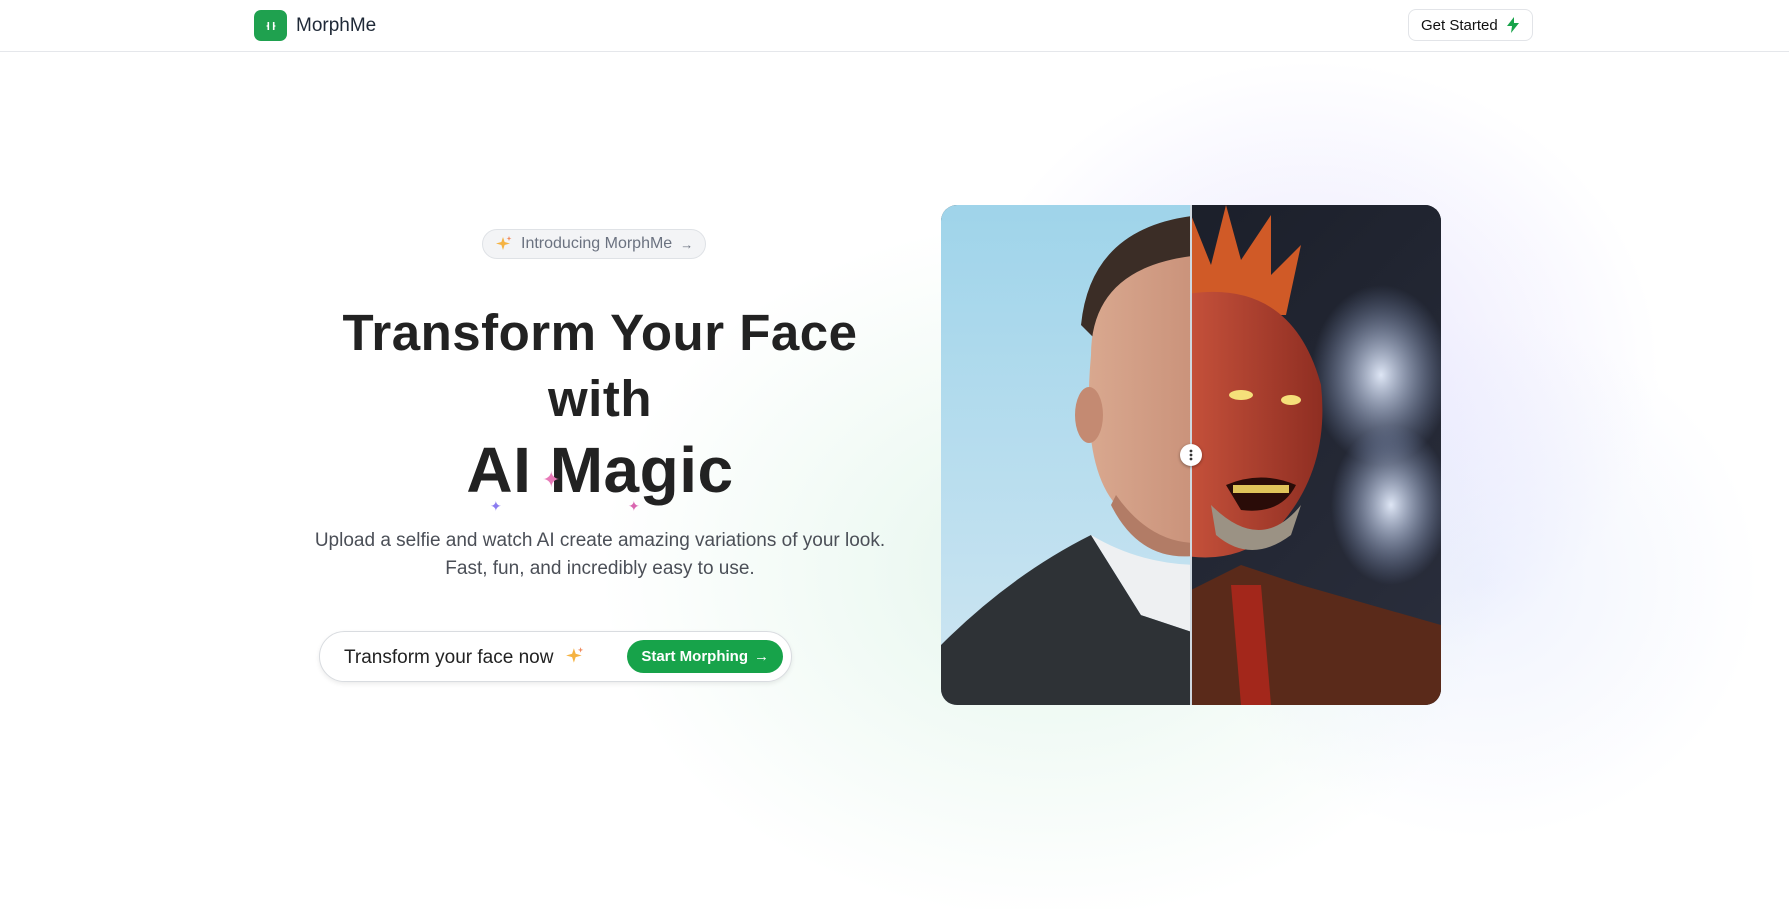 This screenshot has width=1789, height=909. Describe the element at coordinates (894, 26) in the screenshot. I see `top-nav: MorphMe Get Started` at that location.